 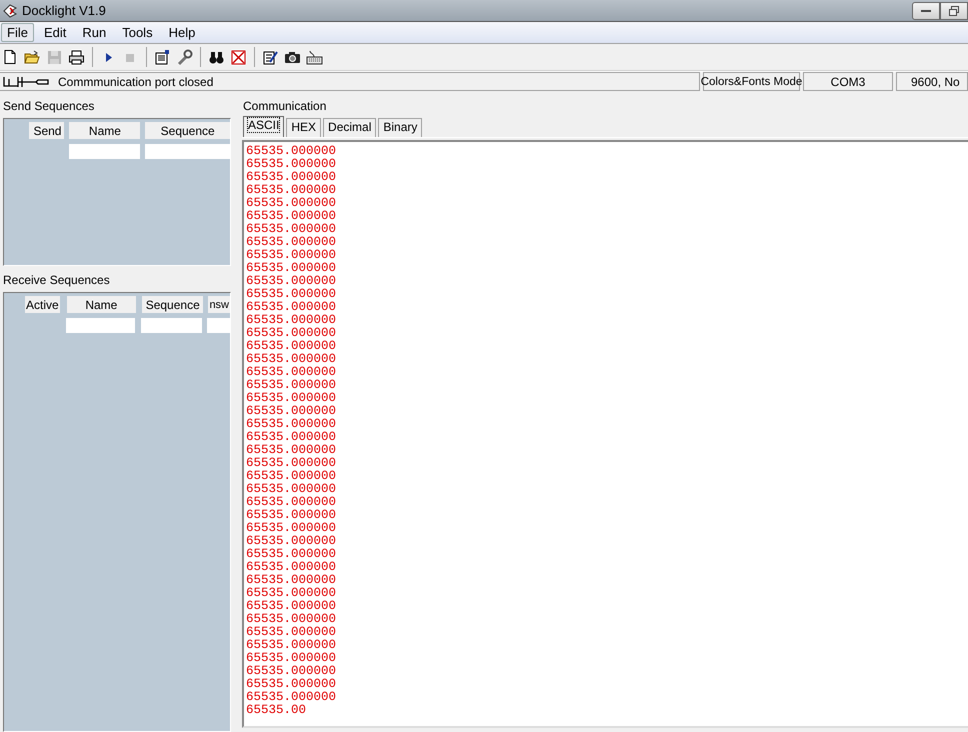 I want to click on minimize-icon, so click(x=926, y=10).